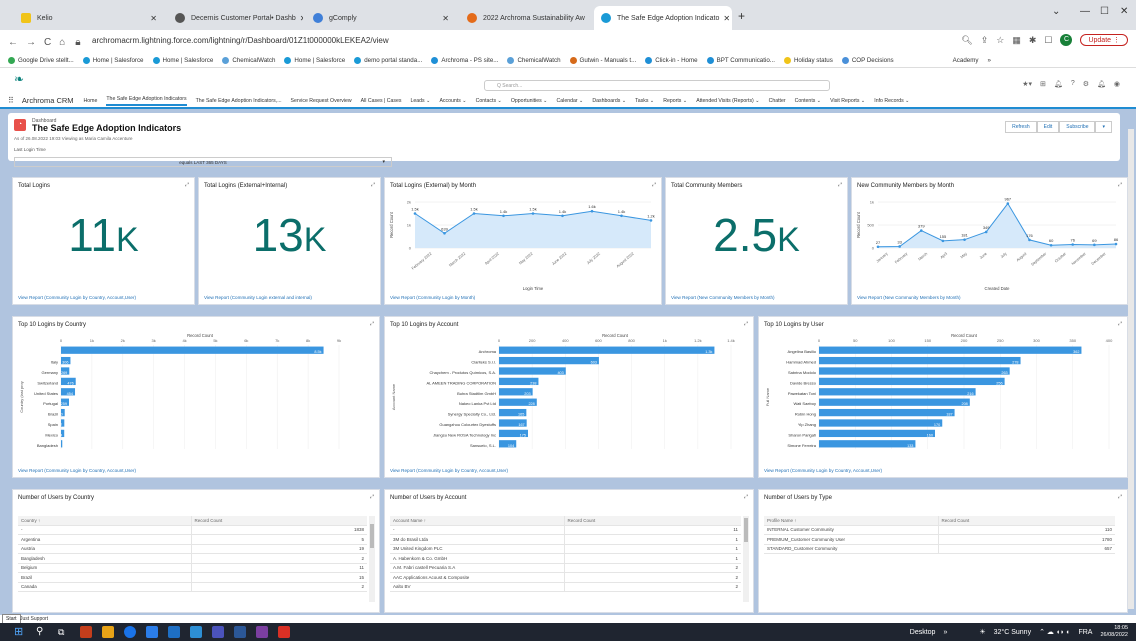 The width and height of the screenshot is (1136, 641). I want to click on browser-tab-decernis: Decernis Customer Portal• Dashb ✕, so click(235, 18).